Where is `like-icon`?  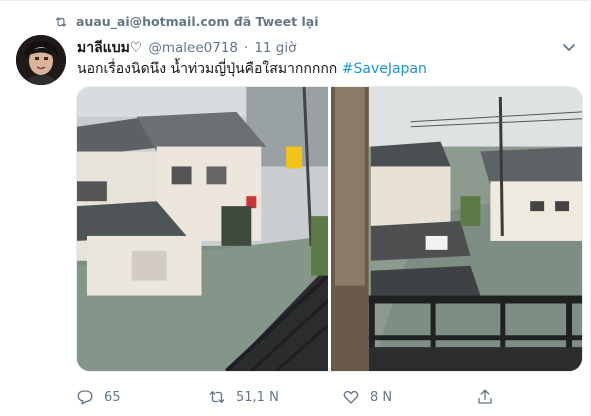 like-icon is located at coordinates (351, 397).